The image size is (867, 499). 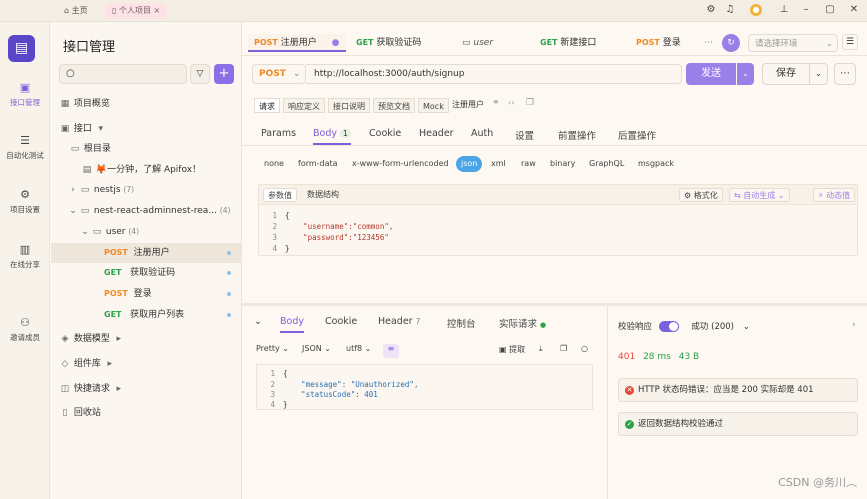 What do you see at coordinates (278, 133) in the screenshot?
I see `tab-params: Params` at bounding box center [278, 133].